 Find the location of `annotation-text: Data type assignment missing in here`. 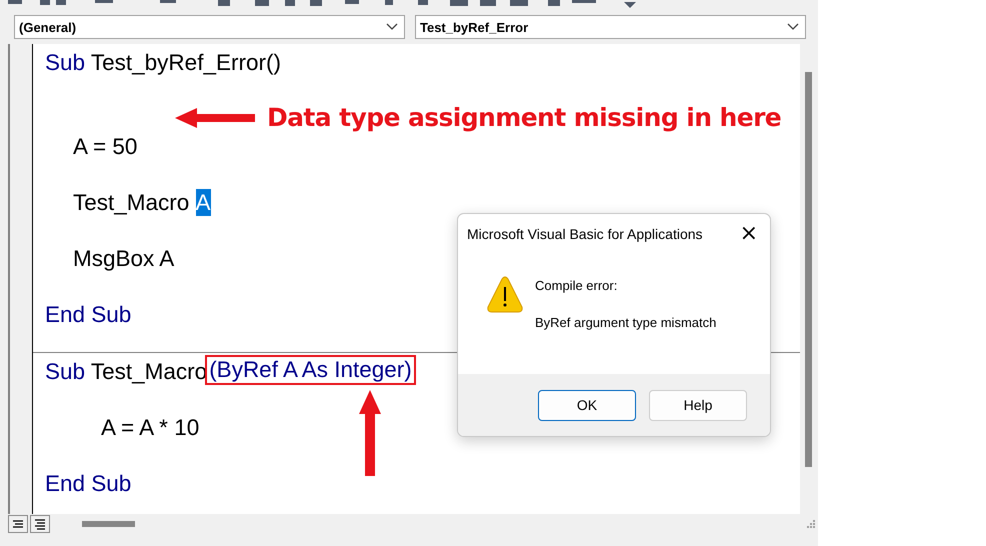

annotation-text: Data type assignment missing in here is located at coordinates (524, 117).